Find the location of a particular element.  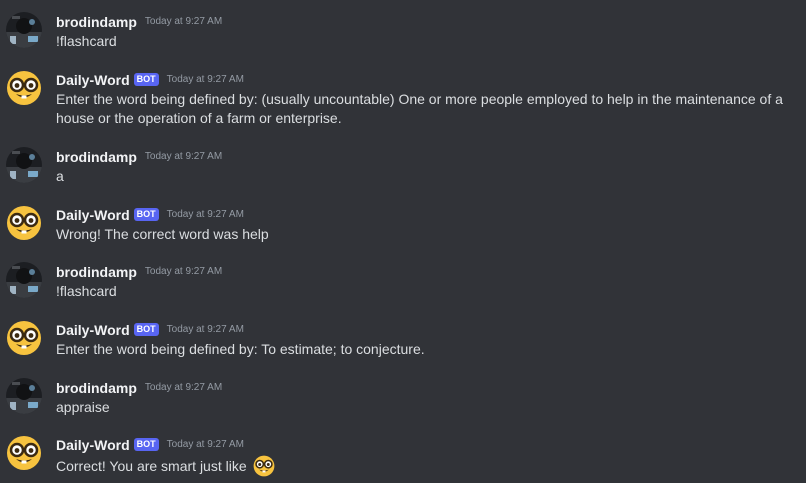

message-content: Correct! You are smart just like is located at coordinates (429, 466).